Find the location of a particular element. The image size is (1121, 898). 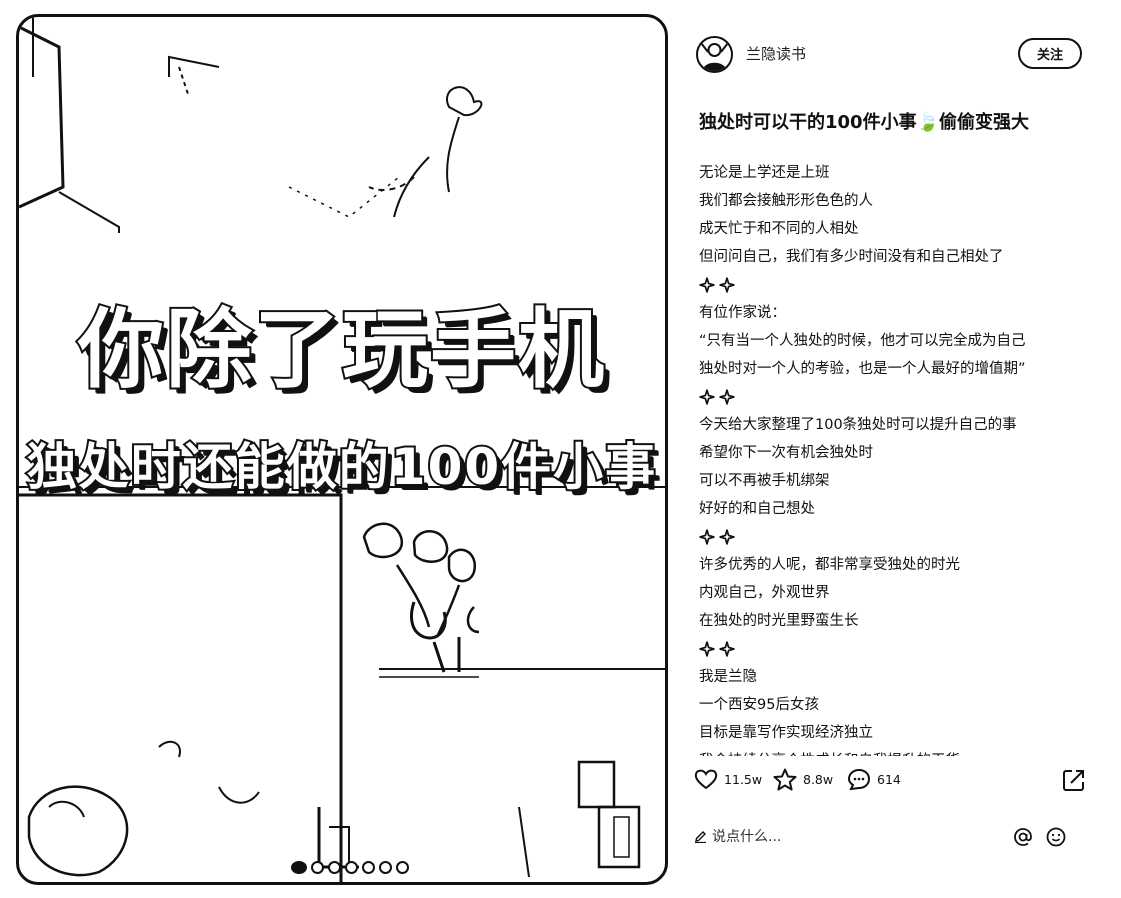

engagement-bar: 11.5w 8.8w 614 is located at coordinates (890, 783).